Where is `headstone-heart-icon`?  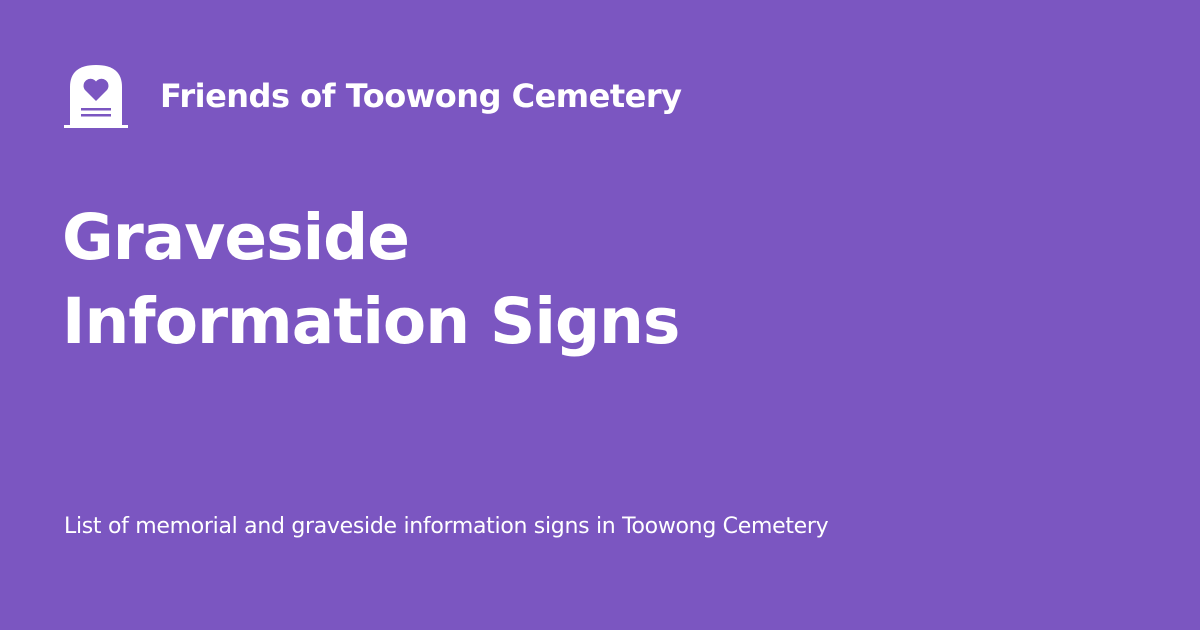
headstone-heart-icon is located at coordinates (96, 96).